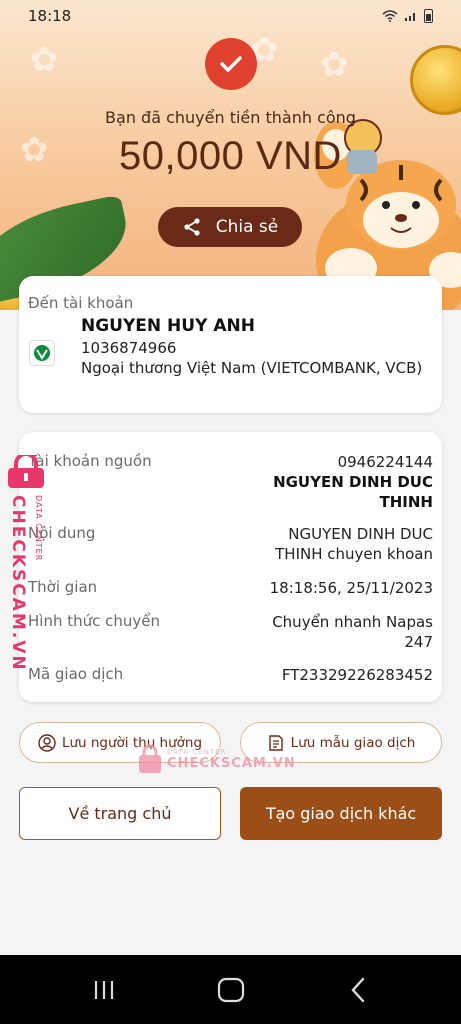 Image resolution: width=461 pixels, height=1024 pixels. Describe the element at coordinates (168, 326) in the screenshot. I see `recipient-name: NGUYEN HUY ANH` at that location.